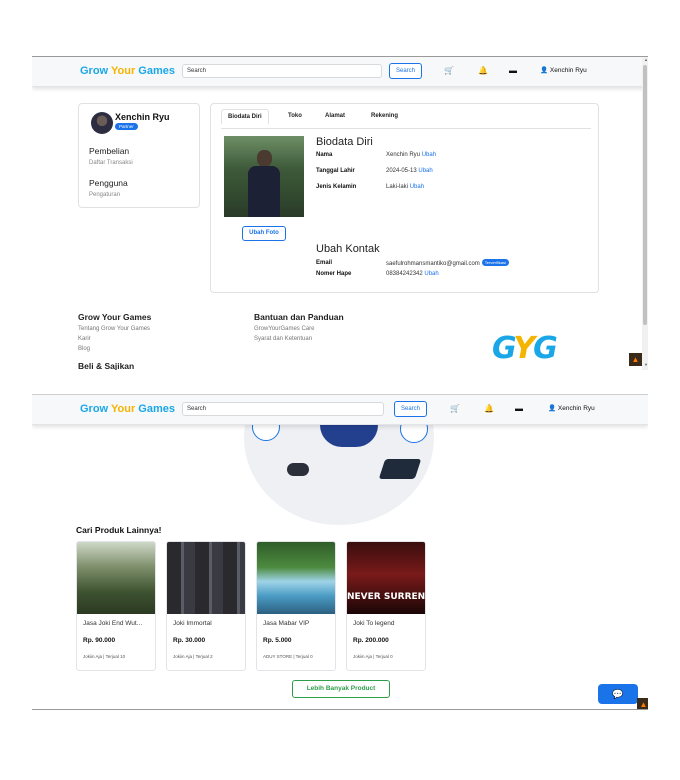  I want to click on photo-head, so click(264, 158).